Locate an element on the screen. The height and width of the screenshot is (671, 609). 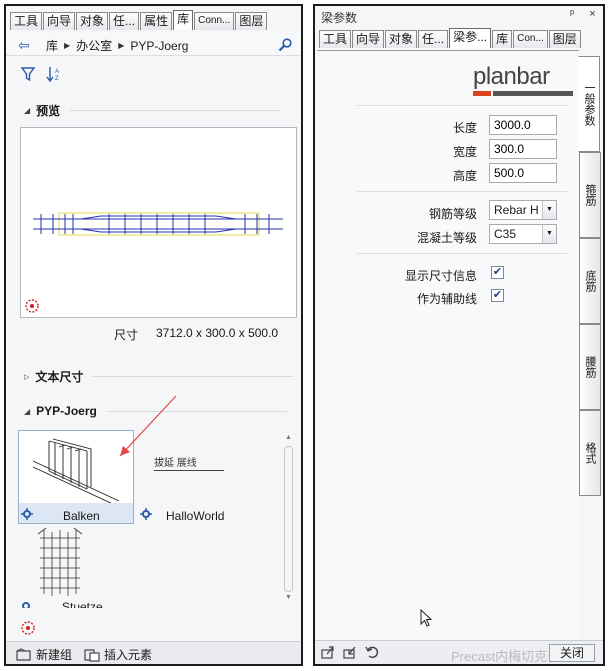
auxiliary-line-label: 作为辅助线 is located at coordinates (446, 299).